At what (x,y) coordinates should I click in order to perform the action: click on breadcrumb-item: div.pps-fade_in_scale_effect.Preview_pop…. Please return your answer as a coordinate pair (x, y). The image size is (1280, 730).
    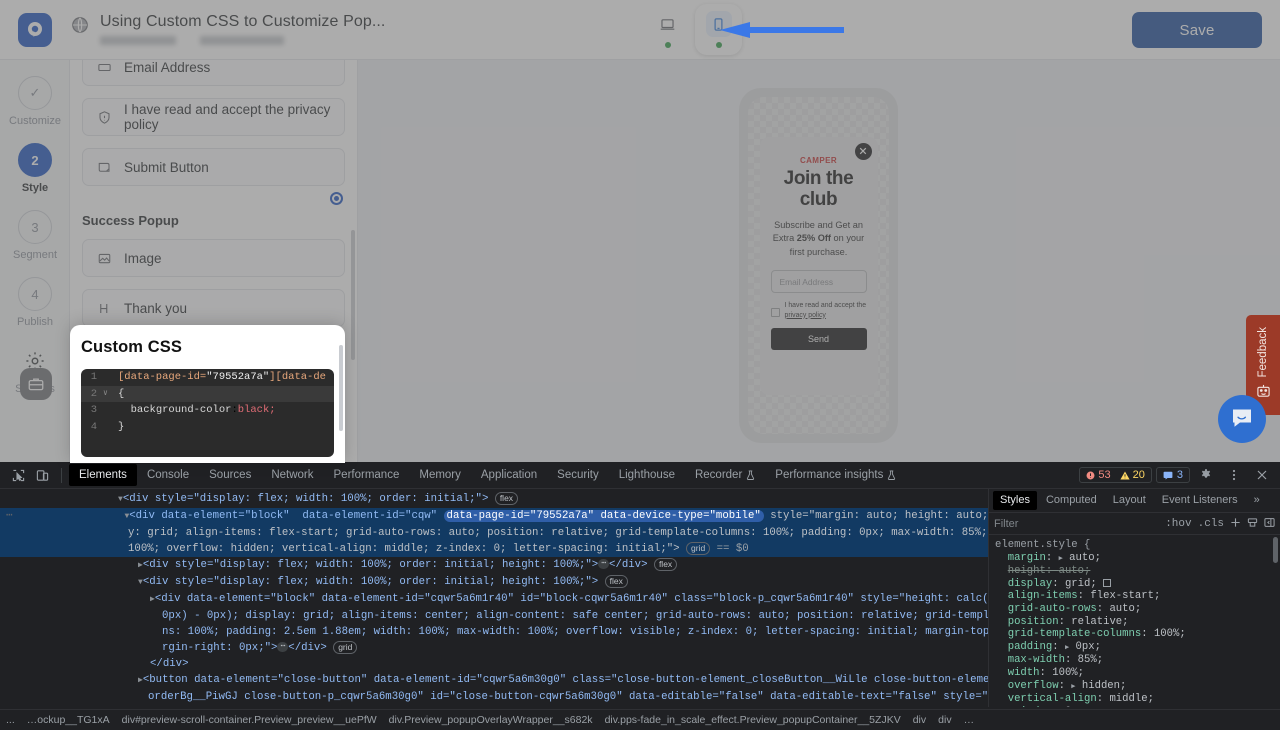
    Looking at the image, I should click on (753, 720).